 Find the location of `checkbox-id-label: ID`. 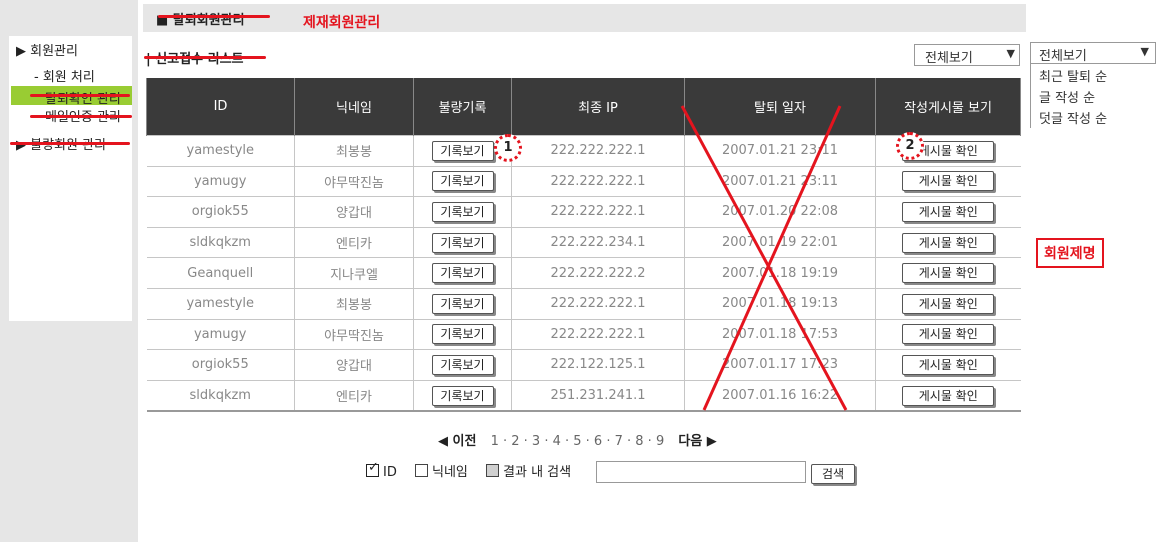

checkbox-id-label: ID is located at coordinates (390, 472).